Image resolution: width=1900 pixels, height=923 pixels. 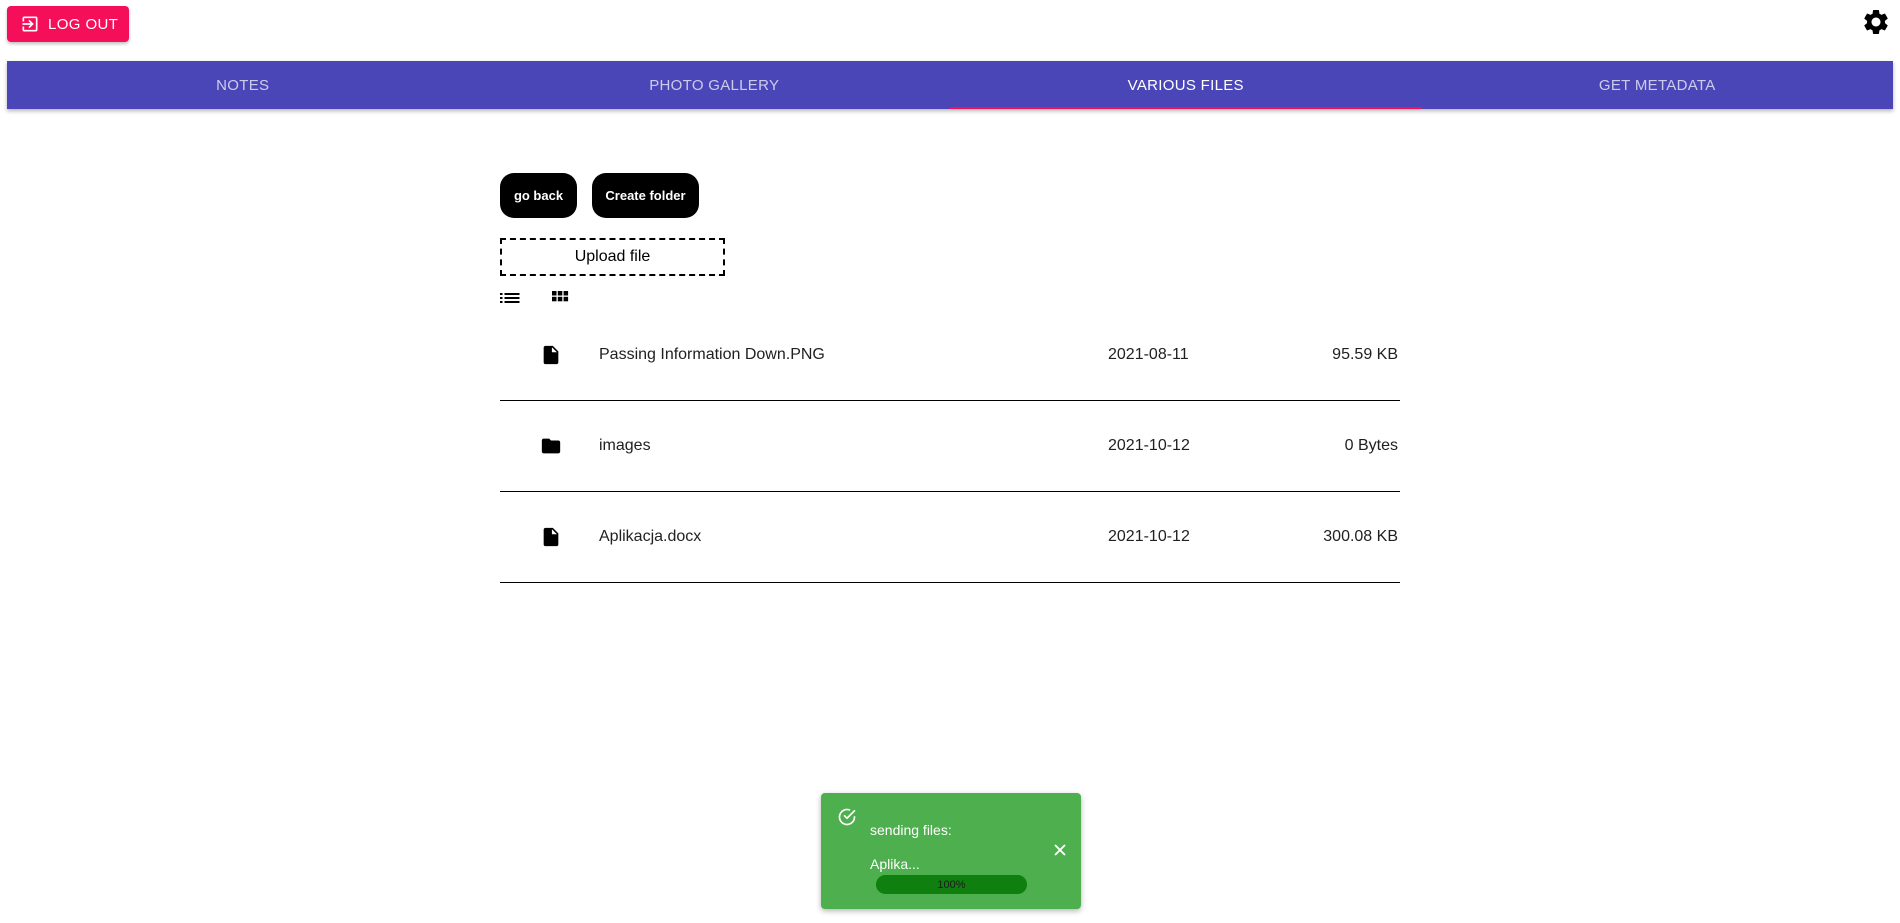 What do you see at coordinates (1876, 22) in the screenshot?
I see `gear-icon` at bounding box center [1876, 22].